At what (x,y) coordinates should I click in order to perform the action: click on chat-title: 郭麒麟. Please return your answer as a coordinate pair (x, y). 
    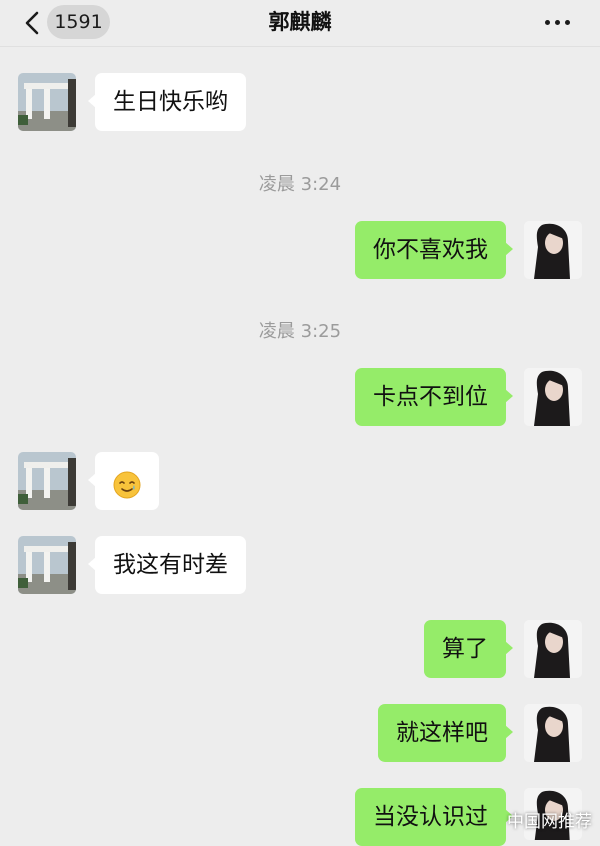
    Looking at the image, I should click on (300, 22).